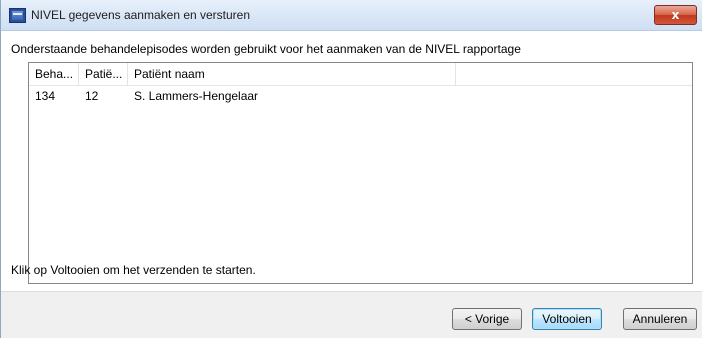 This screenshot has width=702, height=338. Describe the element at coordinates (487, 319) in the screenshot. I see `previous-button: < Vorige` at that location.